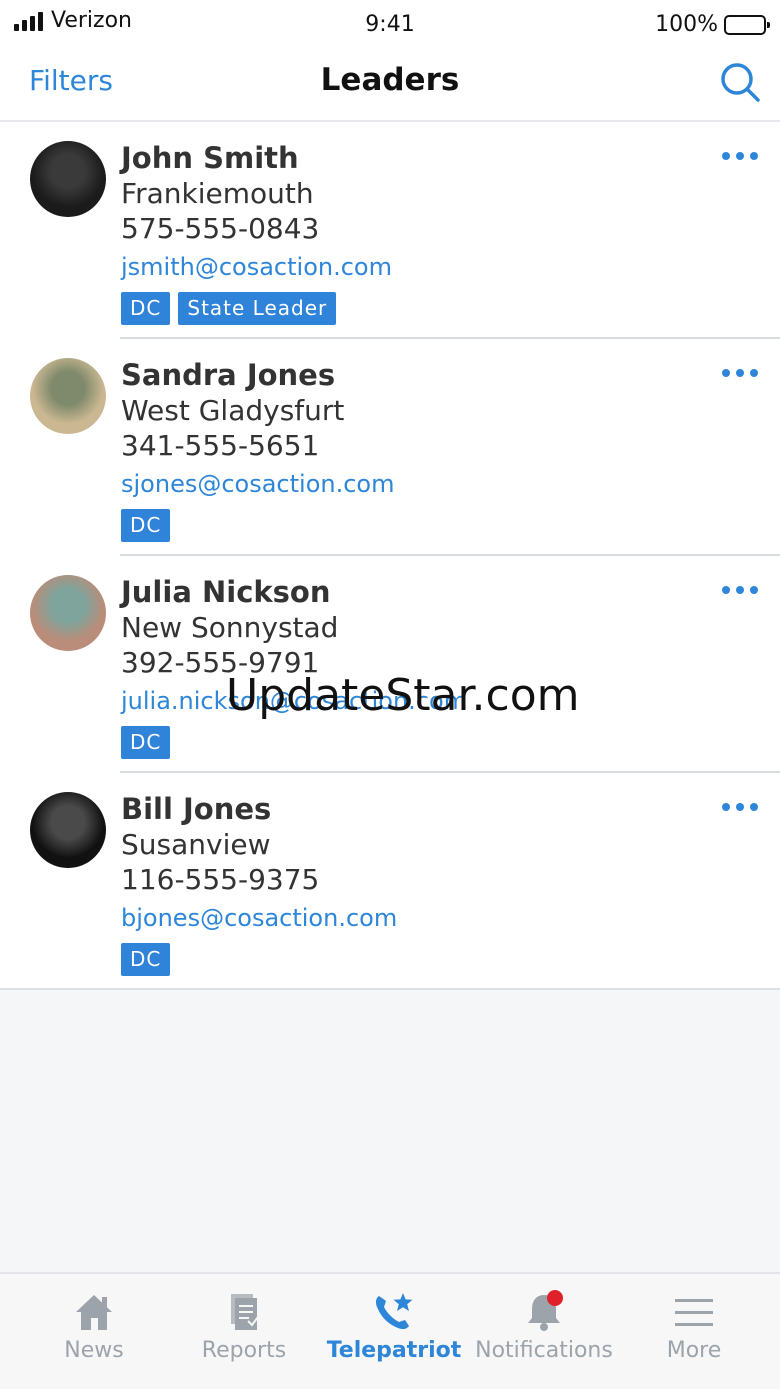  What do you see at coordinates (233, 410) in the screenshot?
I see `leader-city: West Gladysfurt` at bounding box center [233, 410].